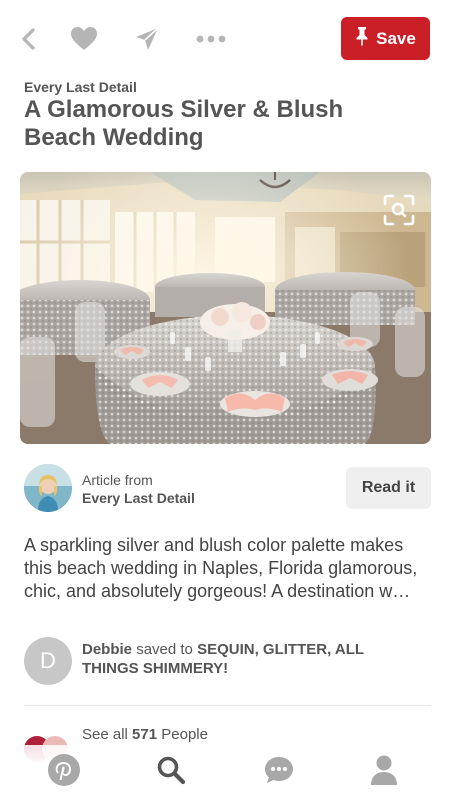 The width and height of the screenshot is (449, 800). What do you see at coordinates (279, 770) in the screenshot?
I see `chat-icon` at bounding box center [279, 770].